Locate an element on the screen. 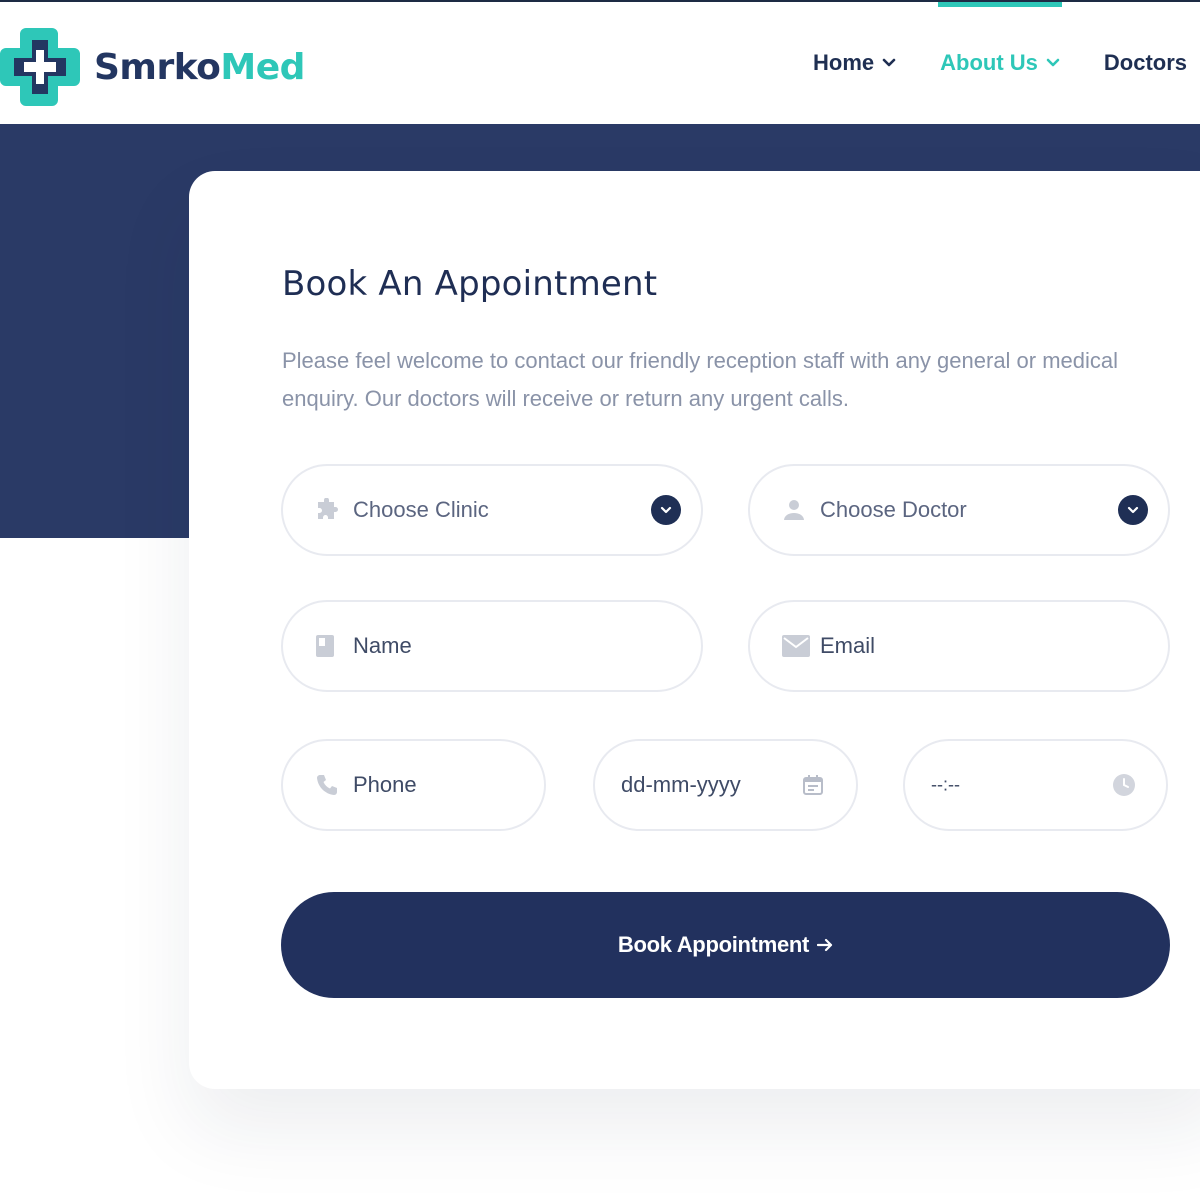 This screenshot has height=1199, width=1200. nav-about-us-label: About Us is located at coordinates (989, 62).